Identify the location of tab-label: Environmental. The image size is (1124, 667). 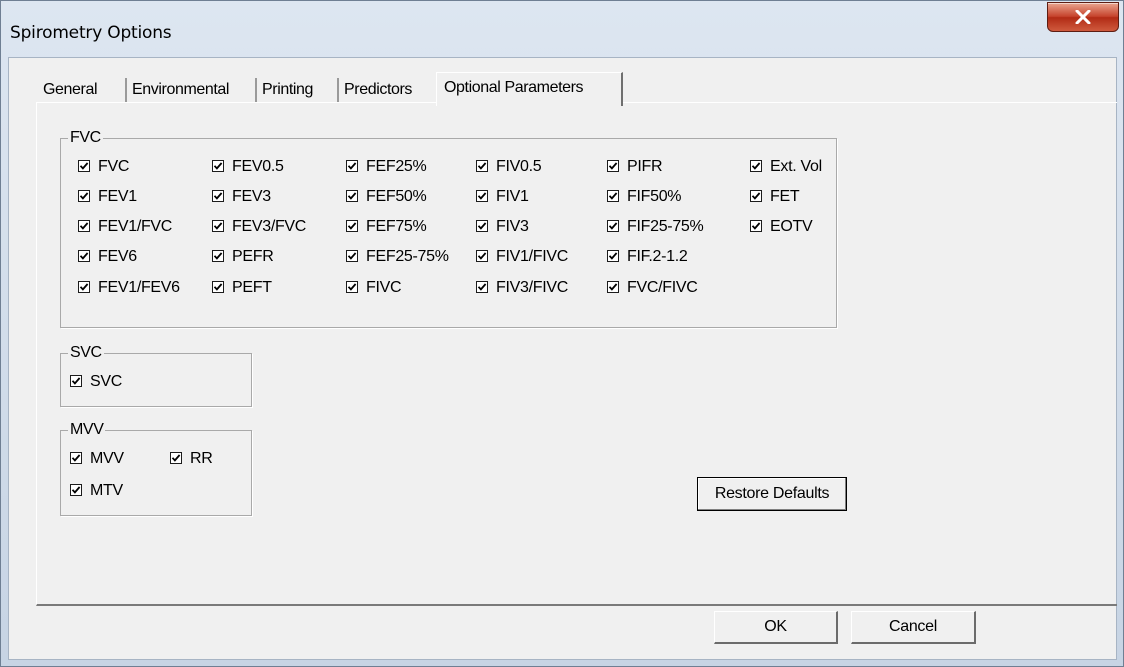
(181, 89).